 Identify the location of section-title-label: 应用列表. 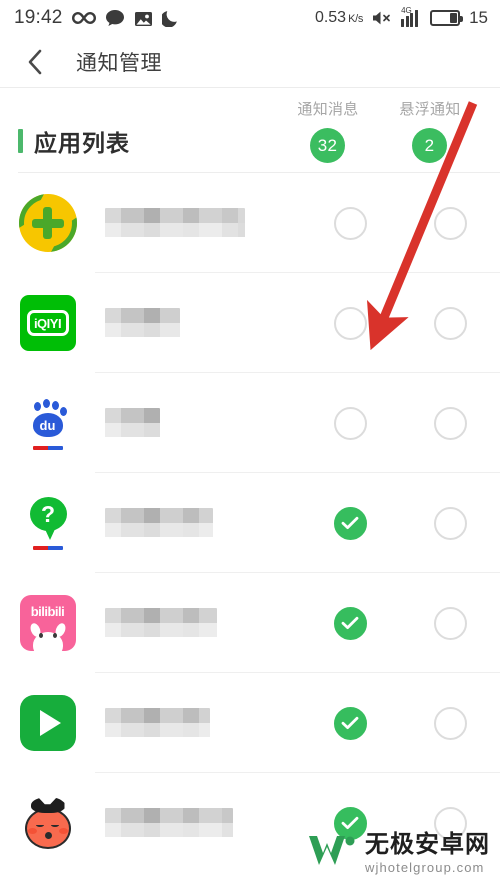
(82, 143).